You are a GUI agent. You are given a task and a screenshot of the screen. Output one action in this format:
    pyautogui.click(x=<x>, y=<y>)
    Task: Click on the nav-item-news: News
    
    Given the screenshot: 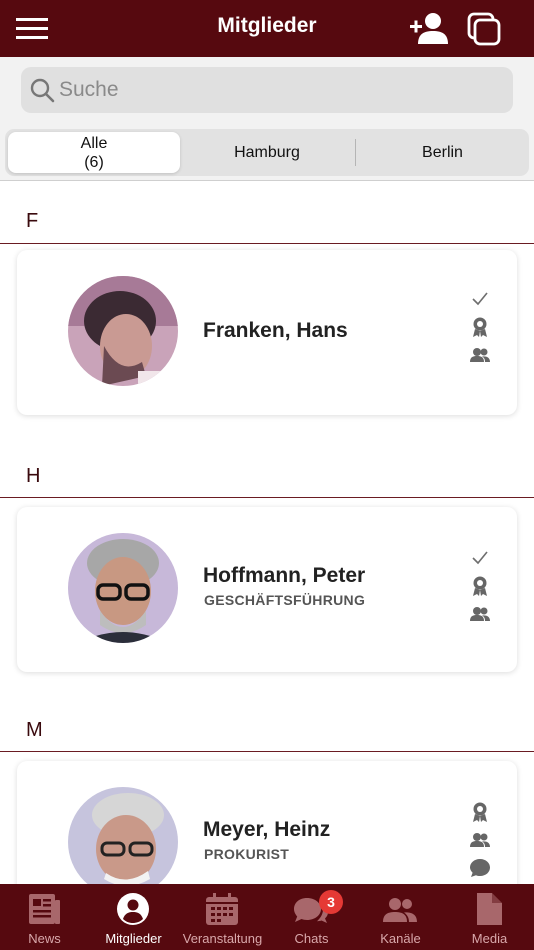 What is the action you would take?
    pyautogui.click(x=44, y=917)
    